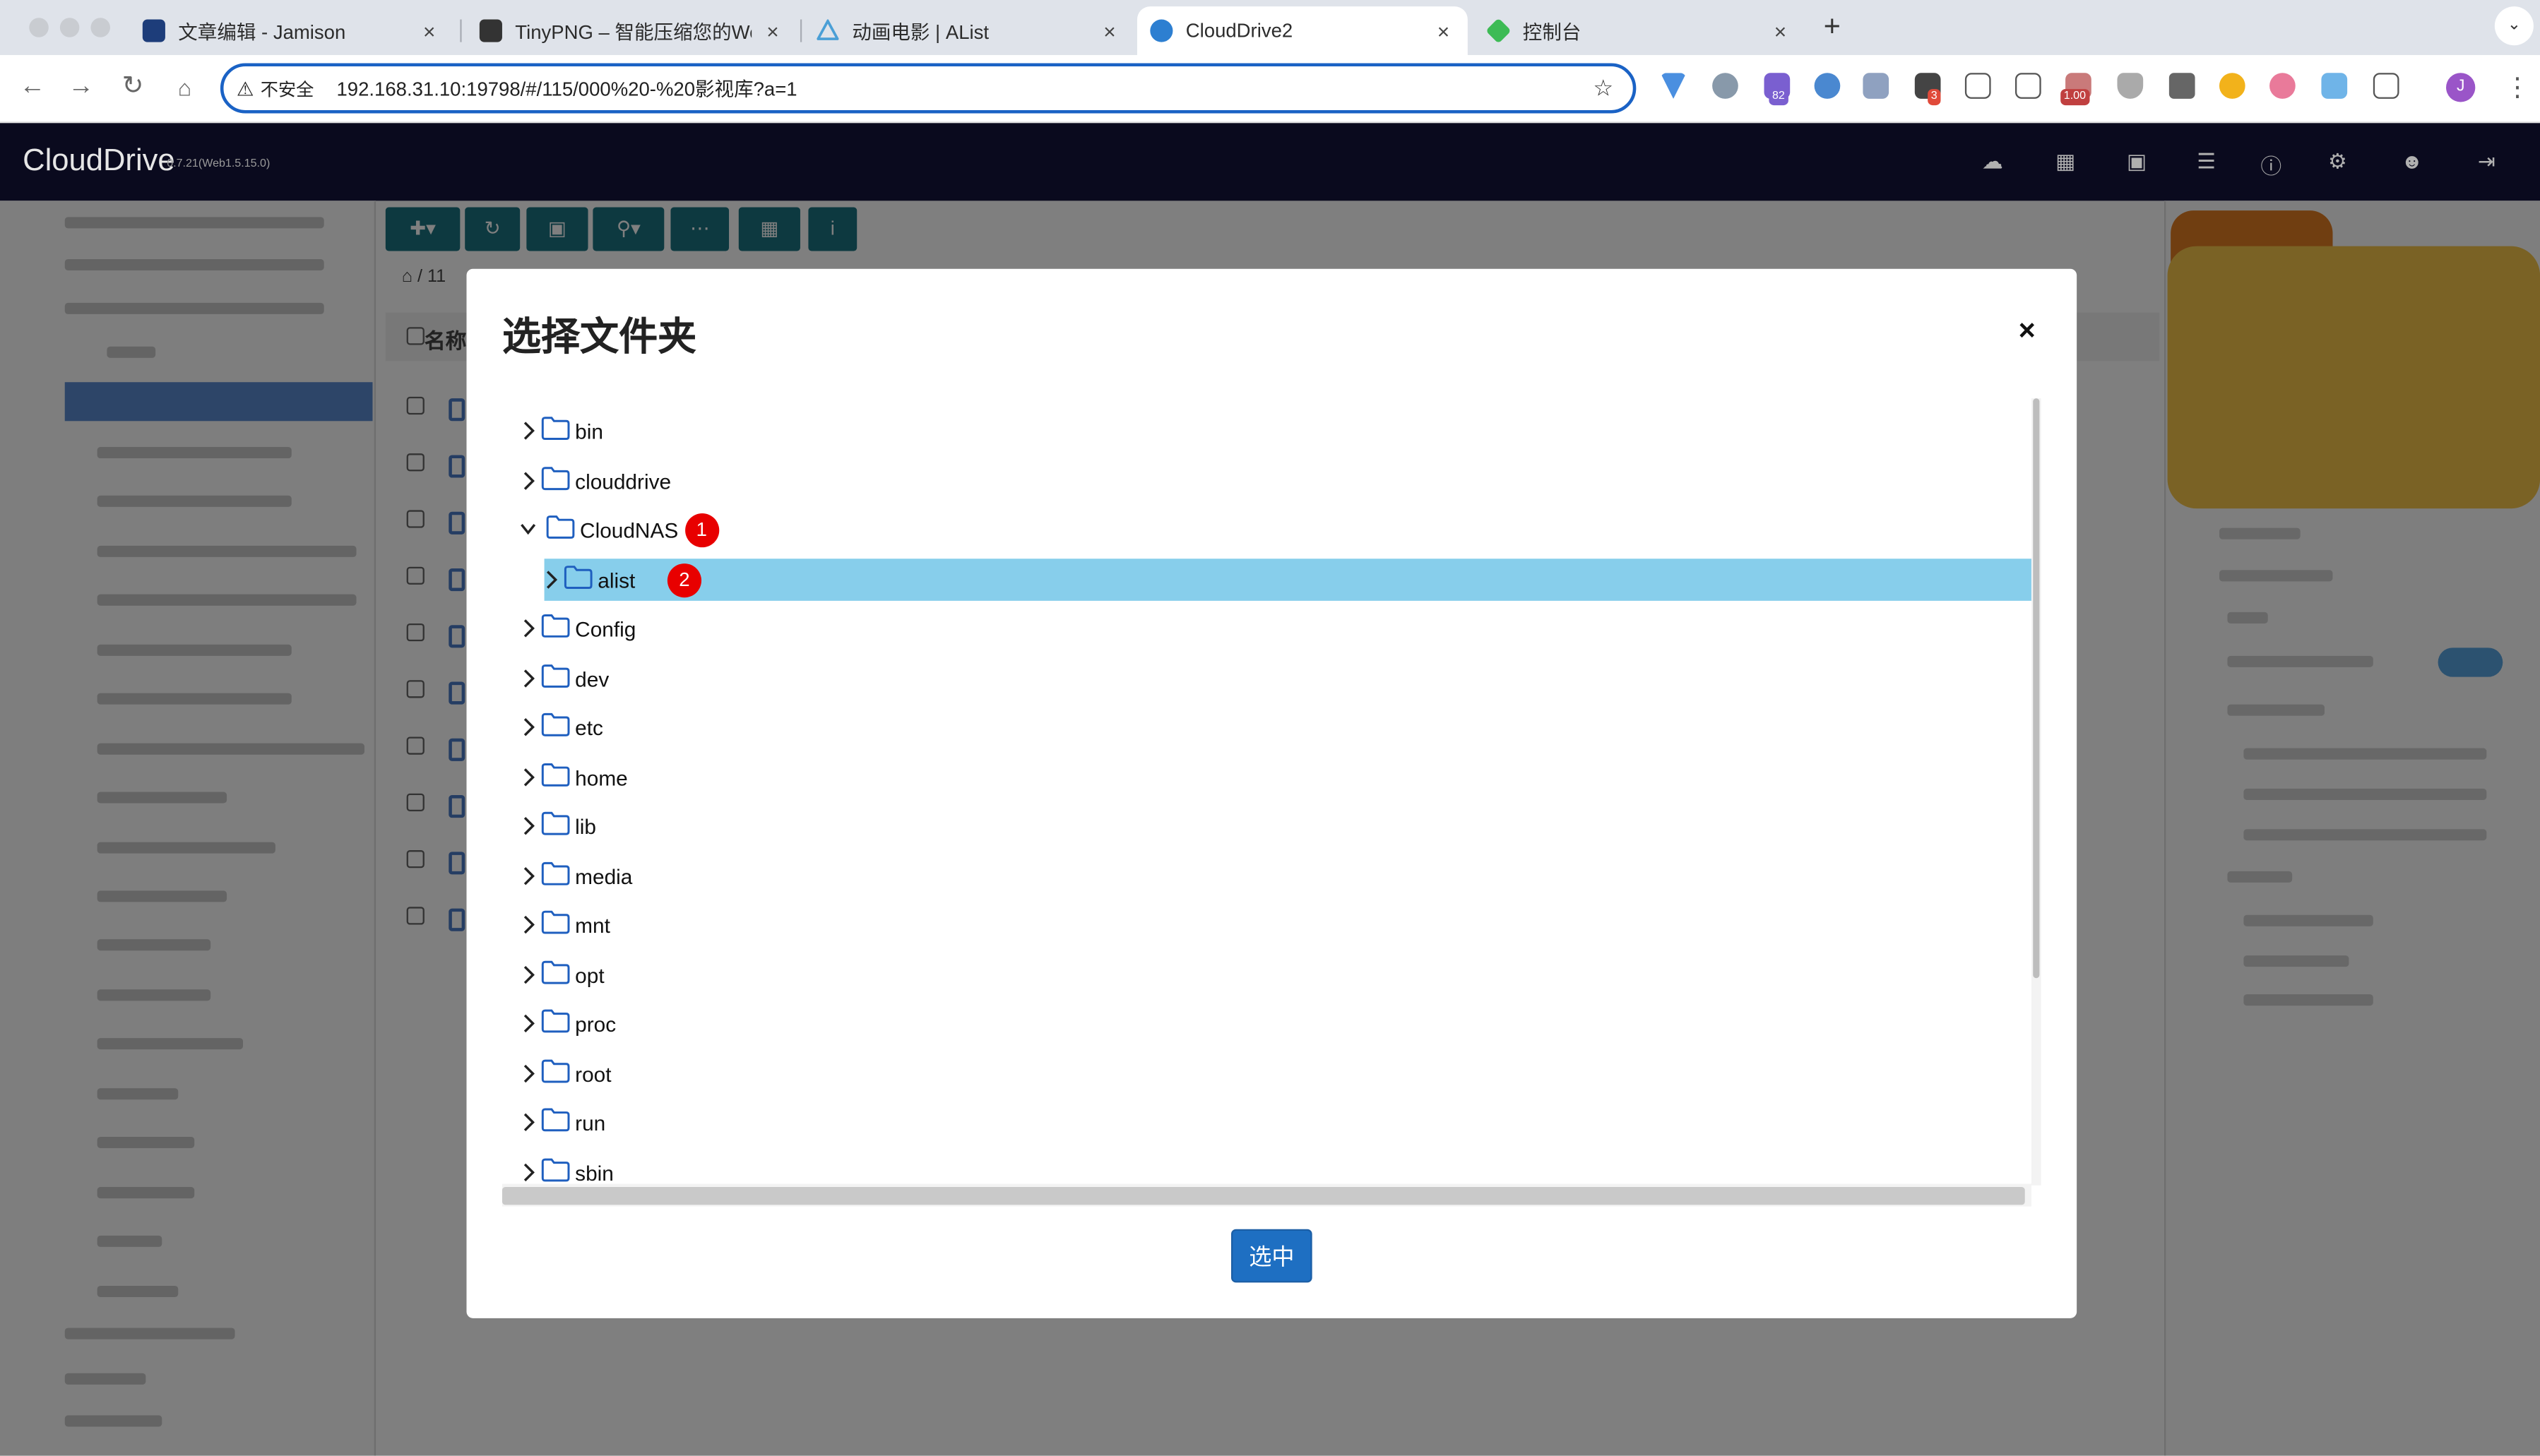 The height and width of the screenshot is (1456, 2540). I want to click on app-brand: CloudDrive, so click(99, 161).